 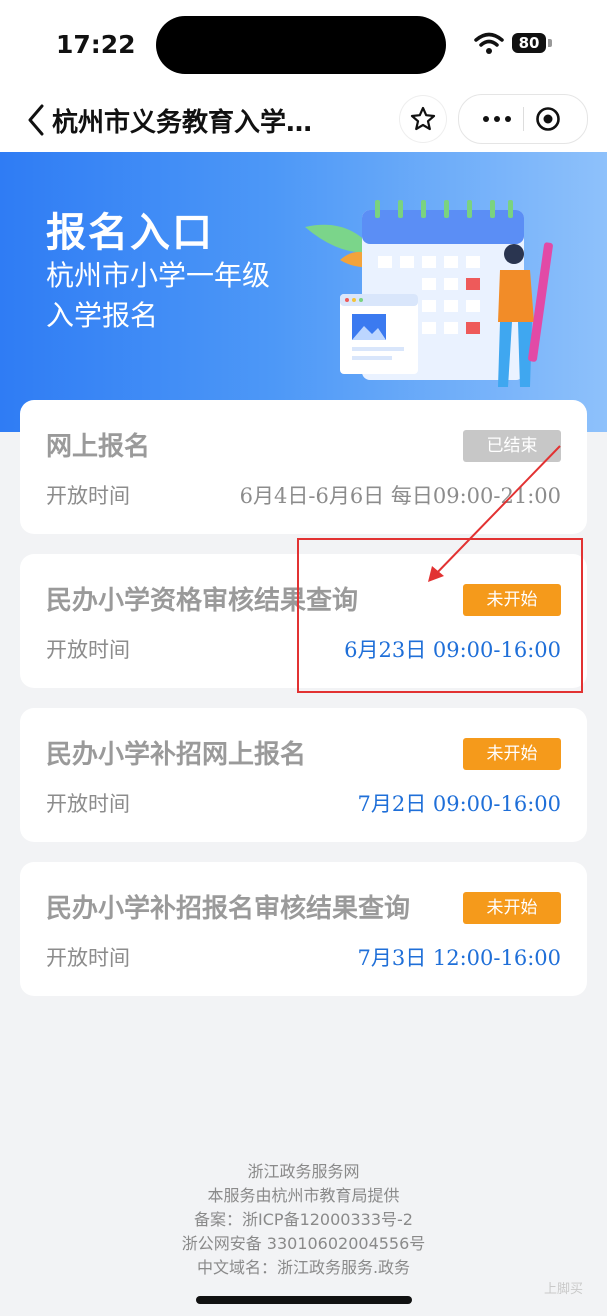 I want to click on footer-line: 浙公网安备 33010602004556号, so click(x=303, y=1243).